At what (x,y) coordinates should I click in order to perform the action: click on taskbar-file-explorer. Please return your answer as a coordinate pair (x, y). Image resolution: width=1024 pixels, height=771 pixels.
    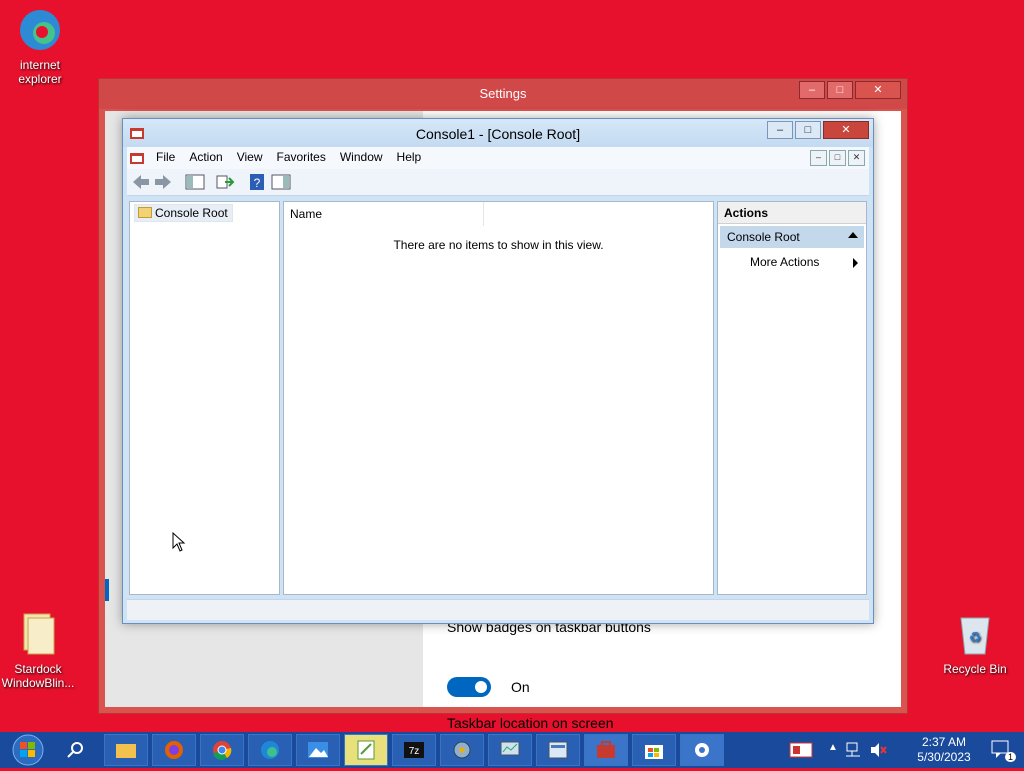
    Looking at the image, I should click on (126, 750).